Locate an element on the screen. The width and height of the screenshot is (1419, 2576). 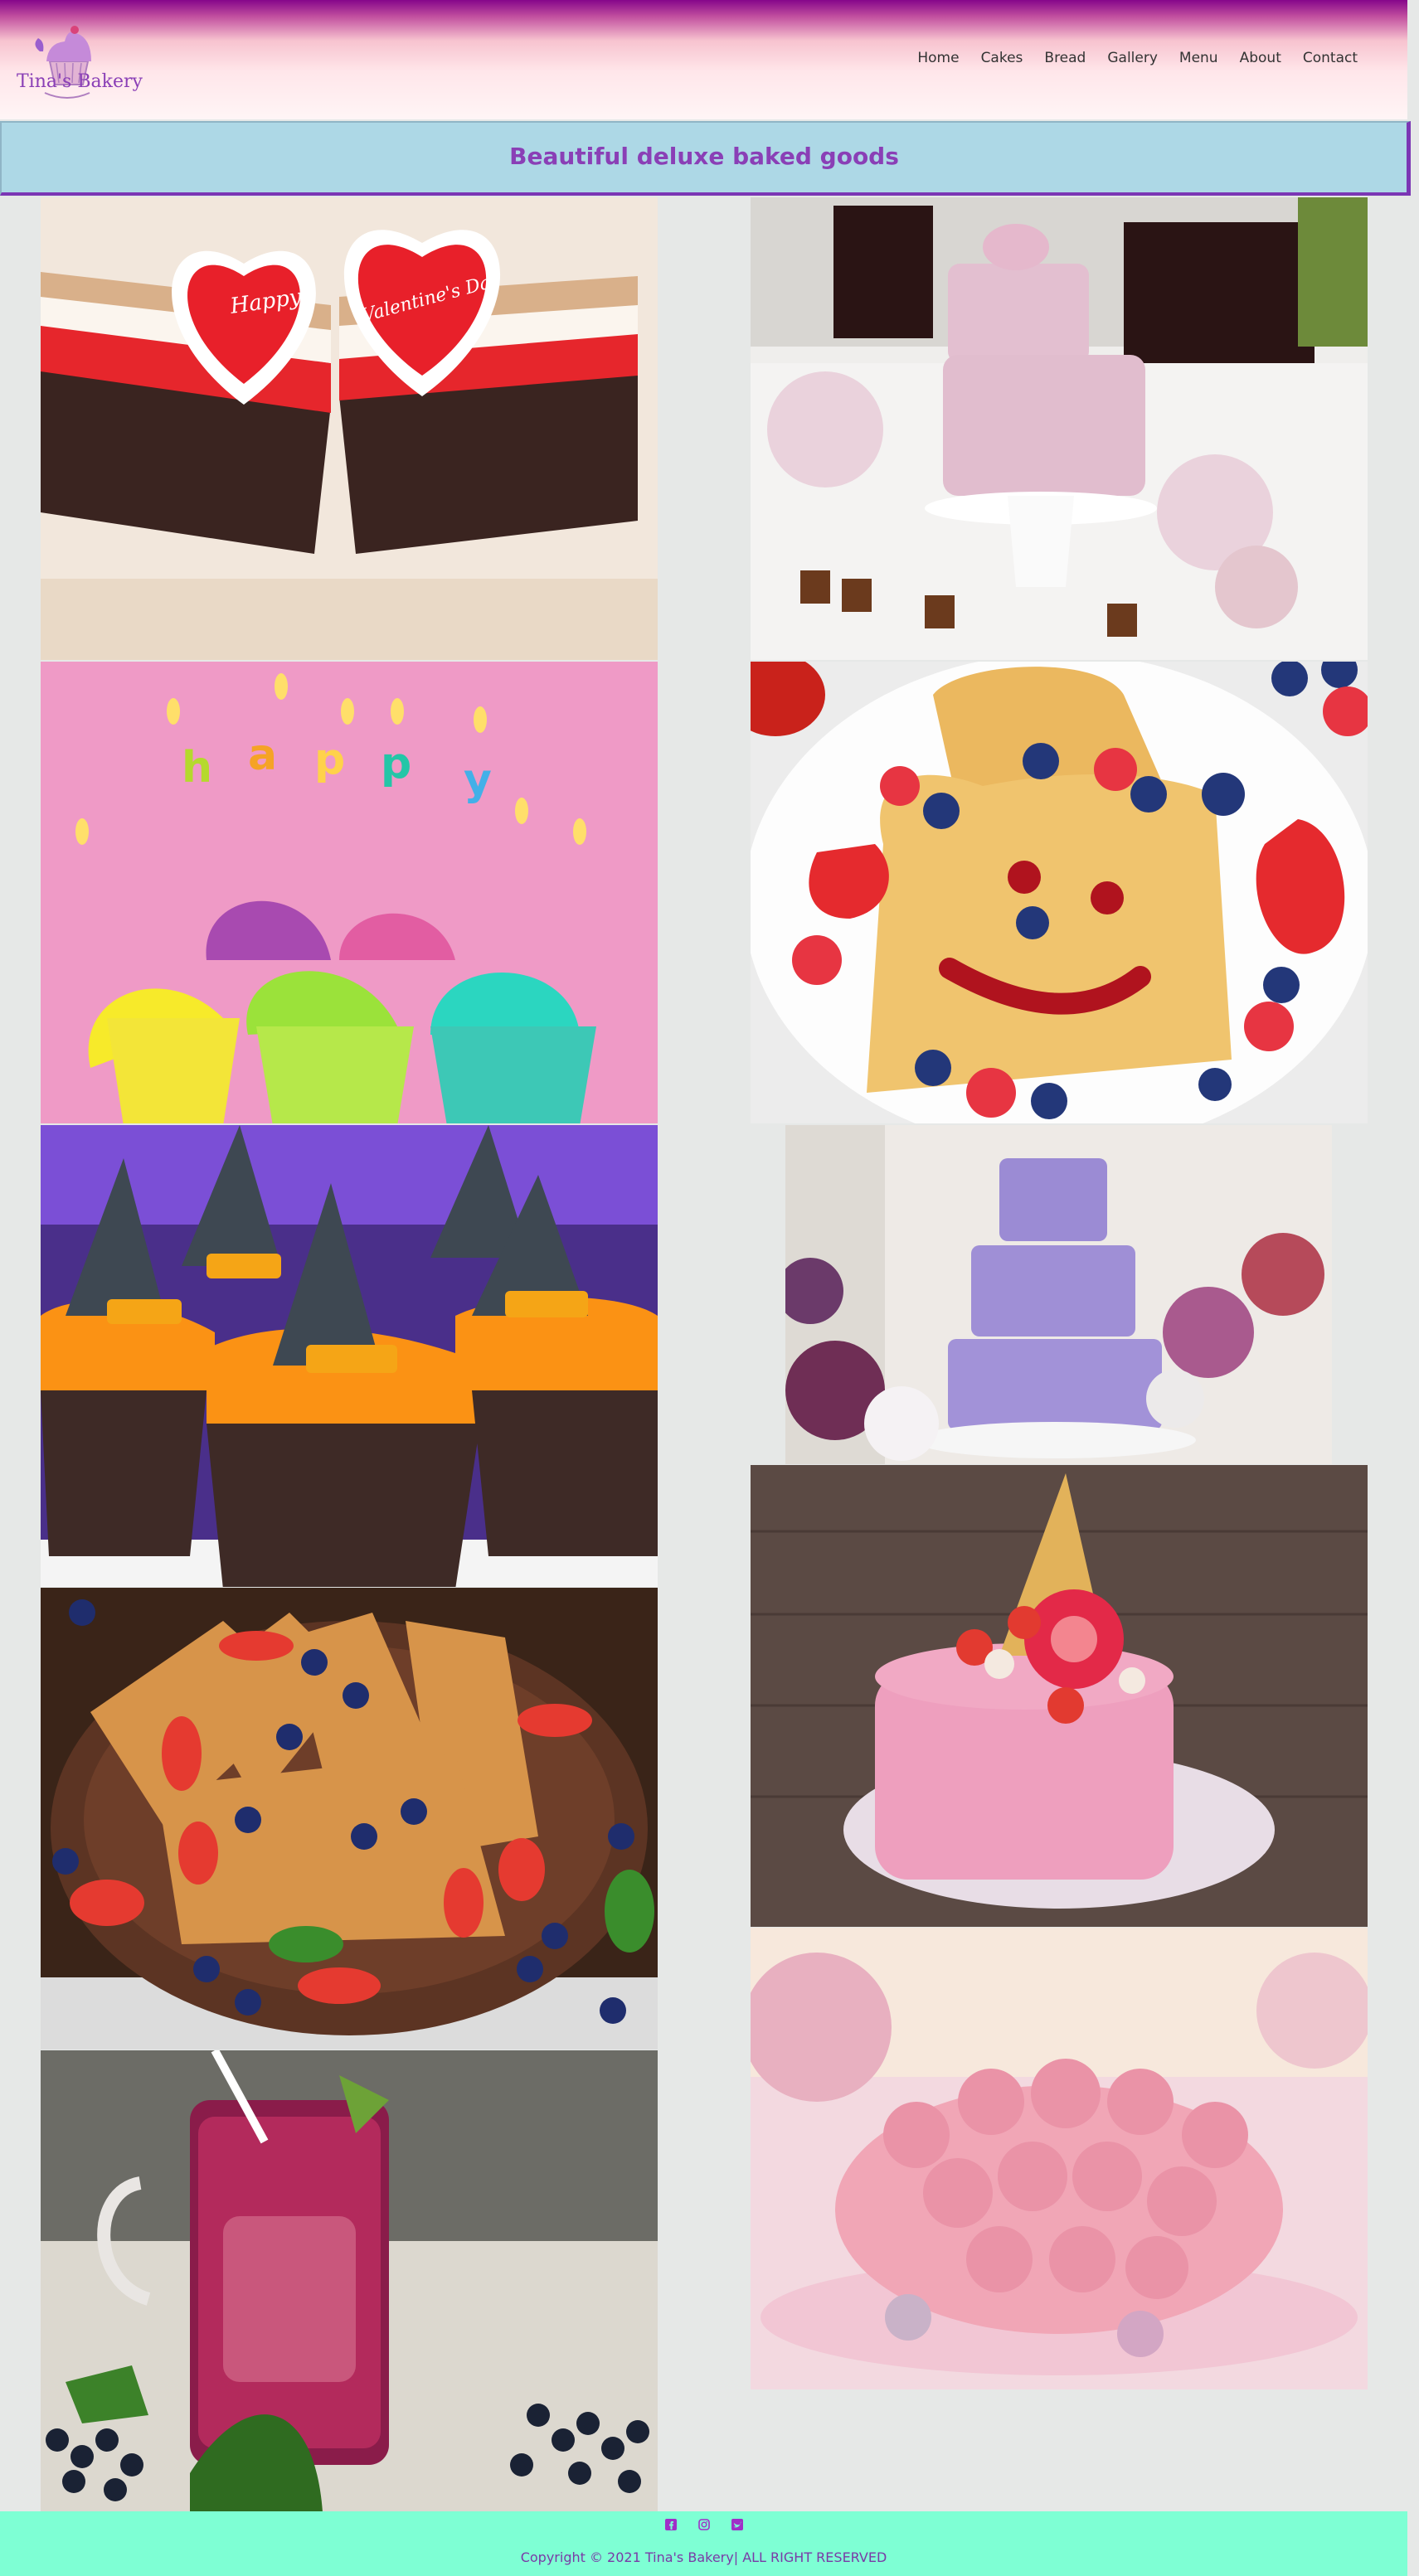
cupcake-logo-icon is located at coordinates (63, 62).